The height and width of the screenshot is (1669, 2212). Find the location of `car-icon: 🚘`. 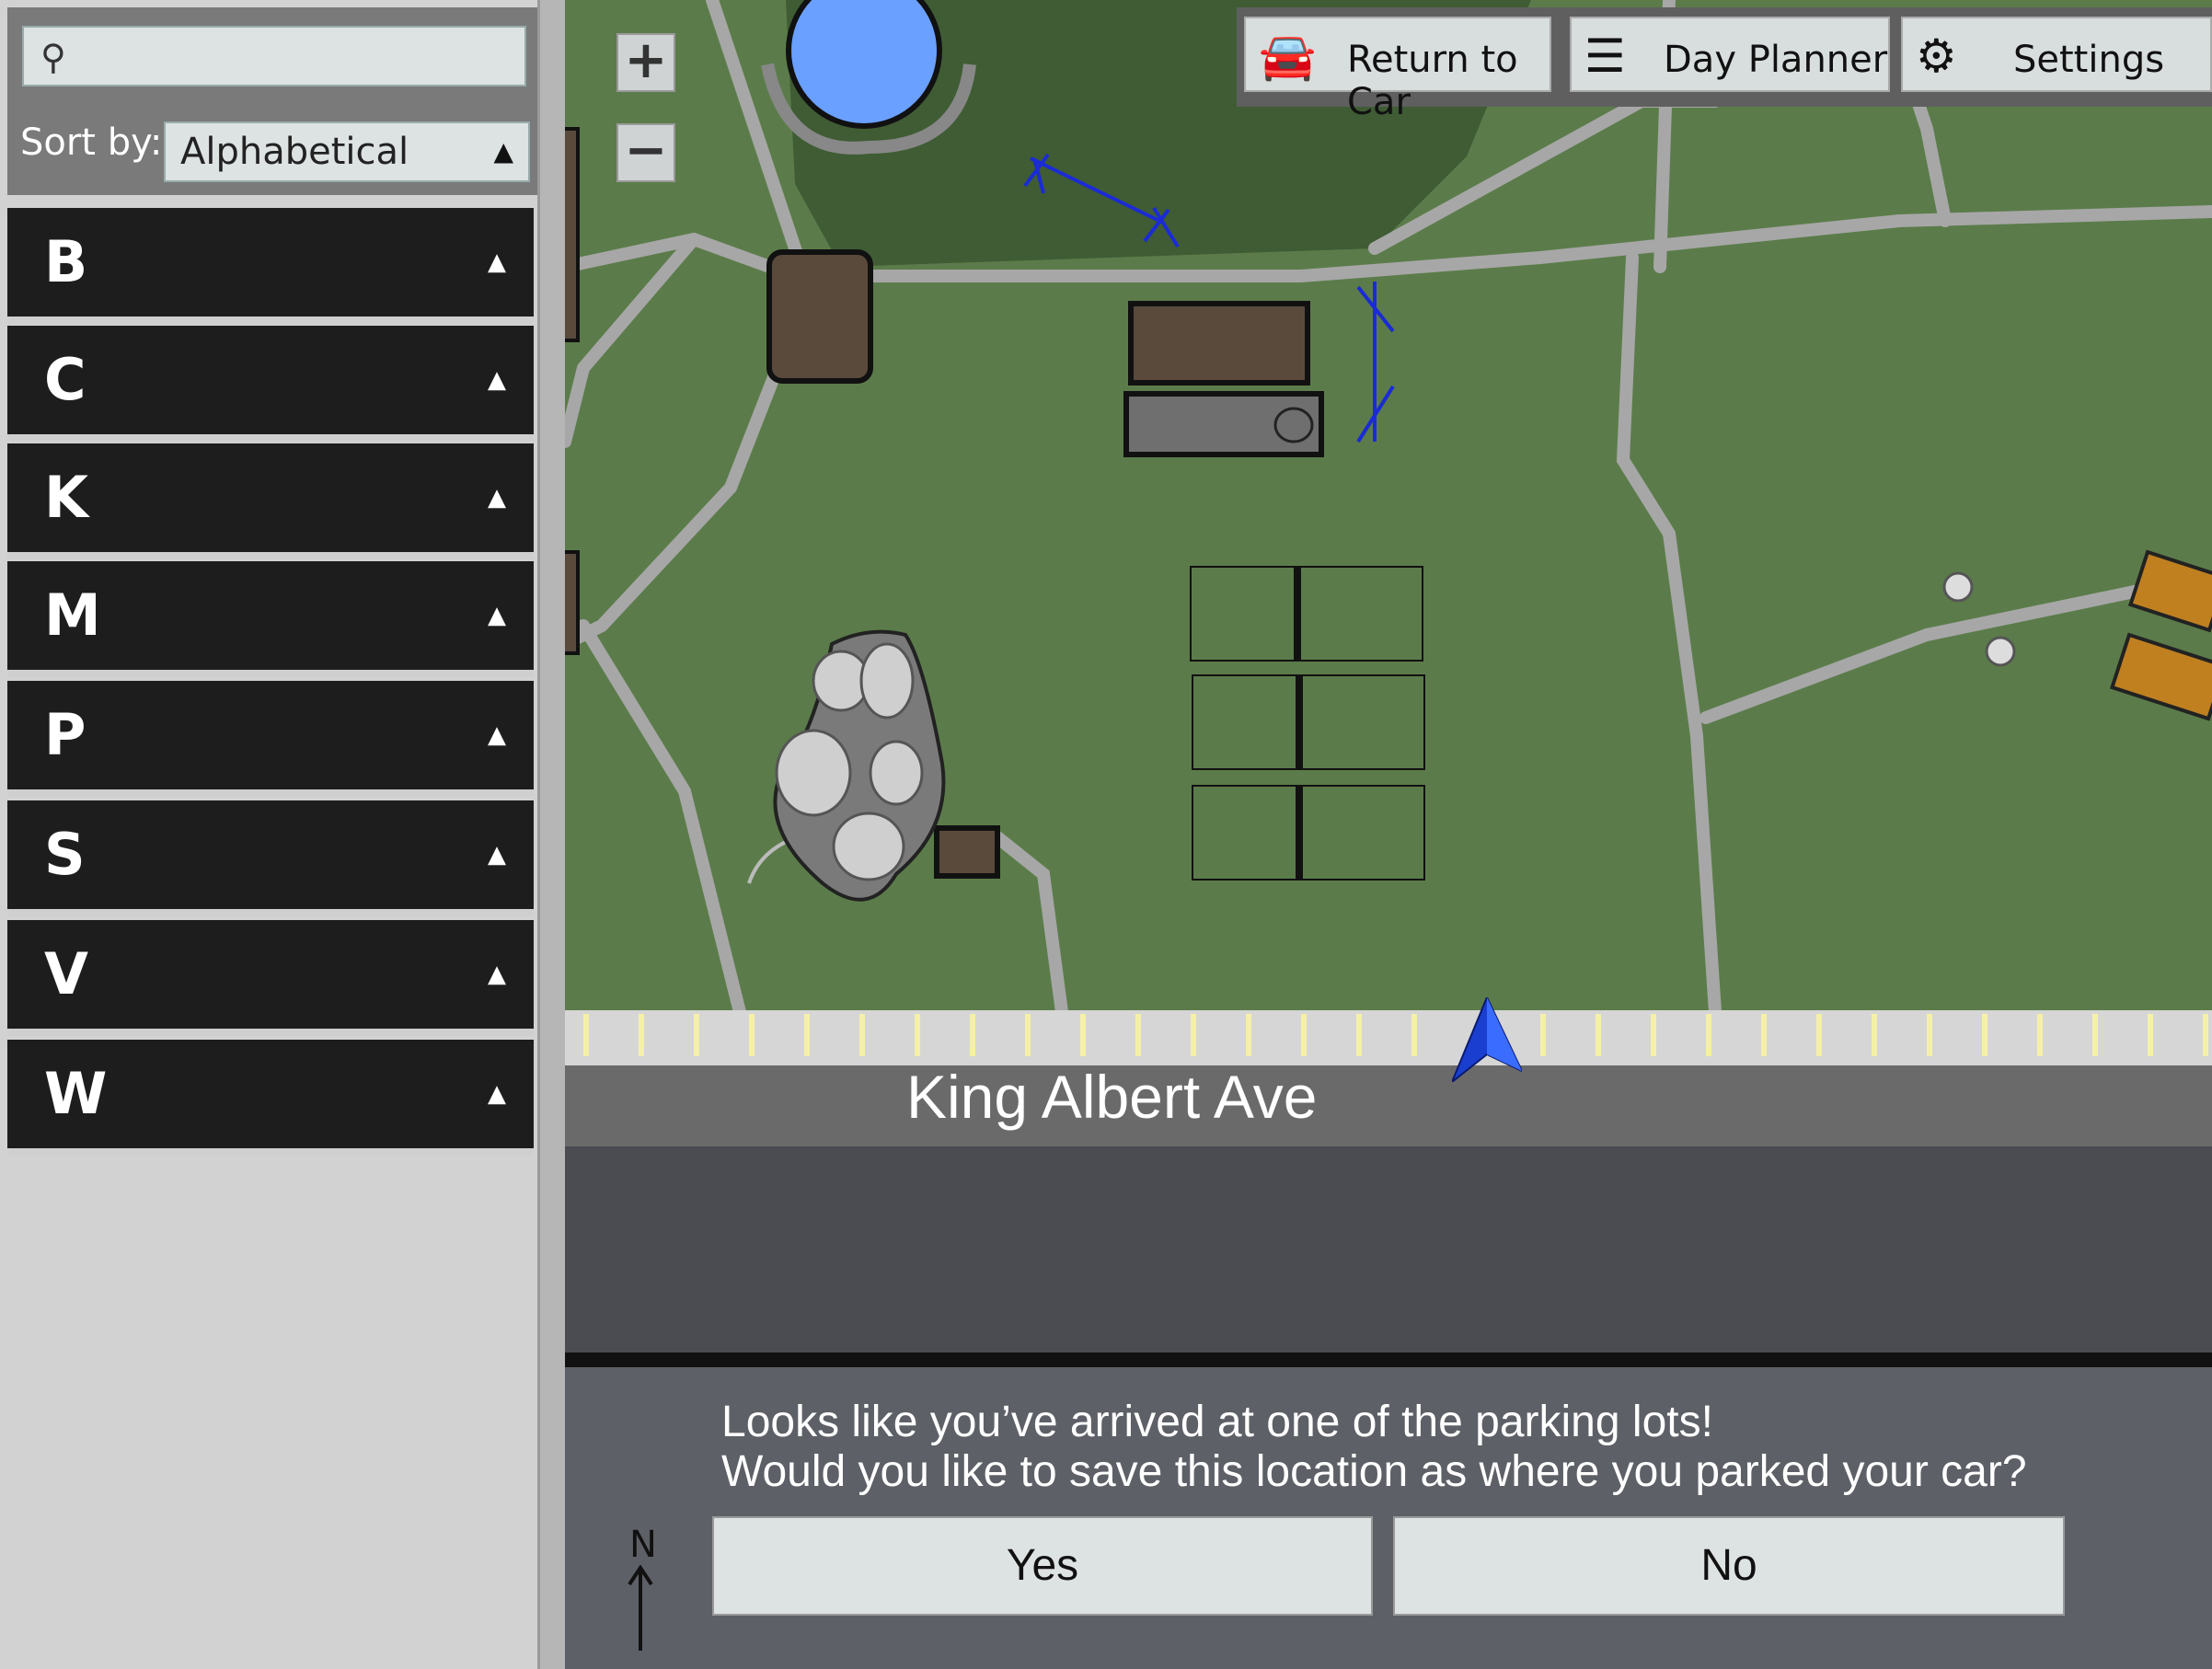

car-icon: 🚘 is located at coordinates (1288, 56).